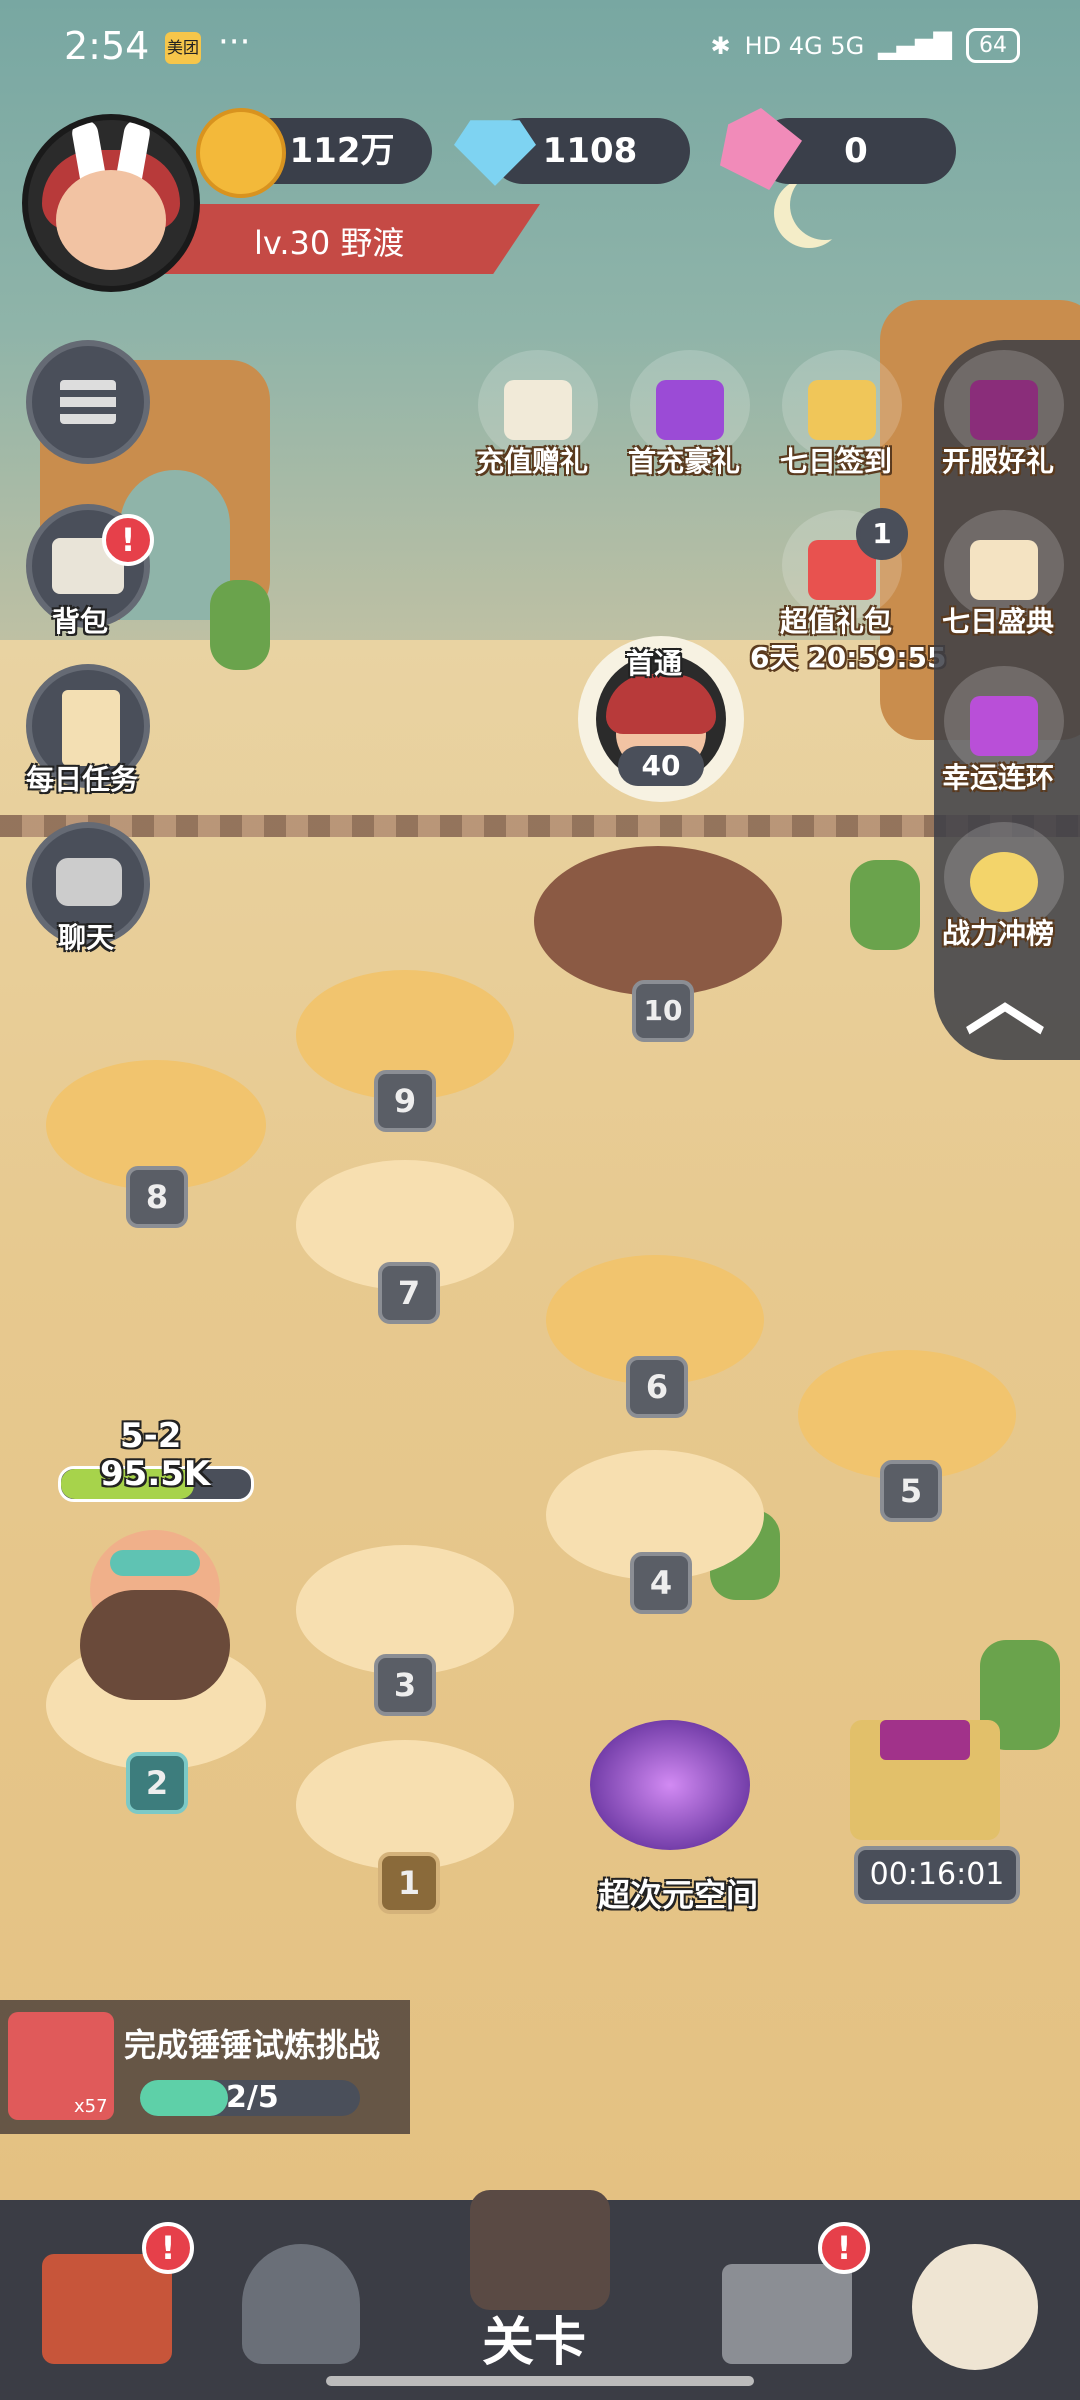 This screenshot has height=2400, width=1080. Describe the element at coordinates (241, 153) in the screenshot. I see `gold-coin-icon` at that location.